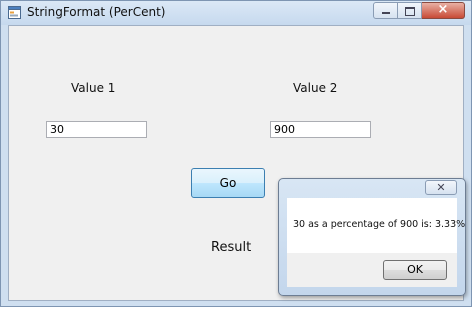 This screenshot has width=474, height=309. I want to click on maximize-button, so click(410, 10).